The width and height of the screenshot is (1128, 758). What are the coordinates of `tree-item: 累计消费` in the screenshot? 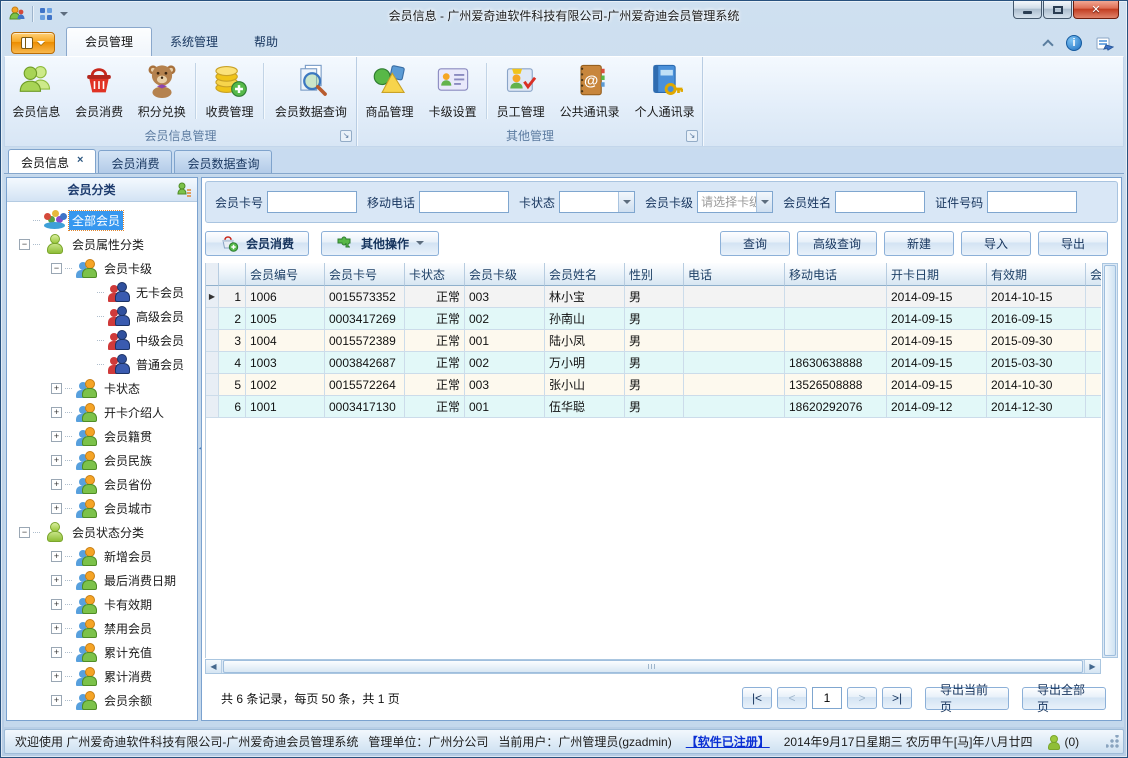 It's located at (102, 676).